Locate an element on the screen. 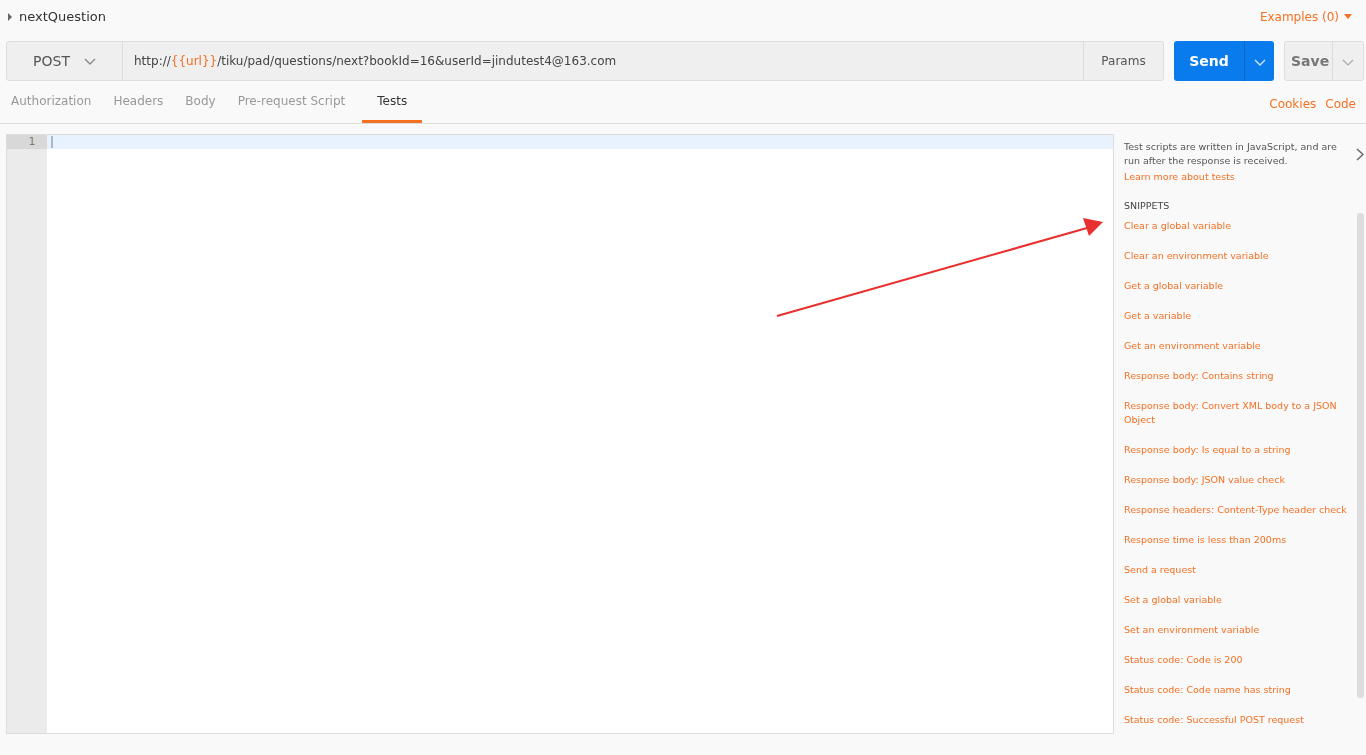  snippet-link: Response time is less than 200ms is located at coordinates (1240, 540).